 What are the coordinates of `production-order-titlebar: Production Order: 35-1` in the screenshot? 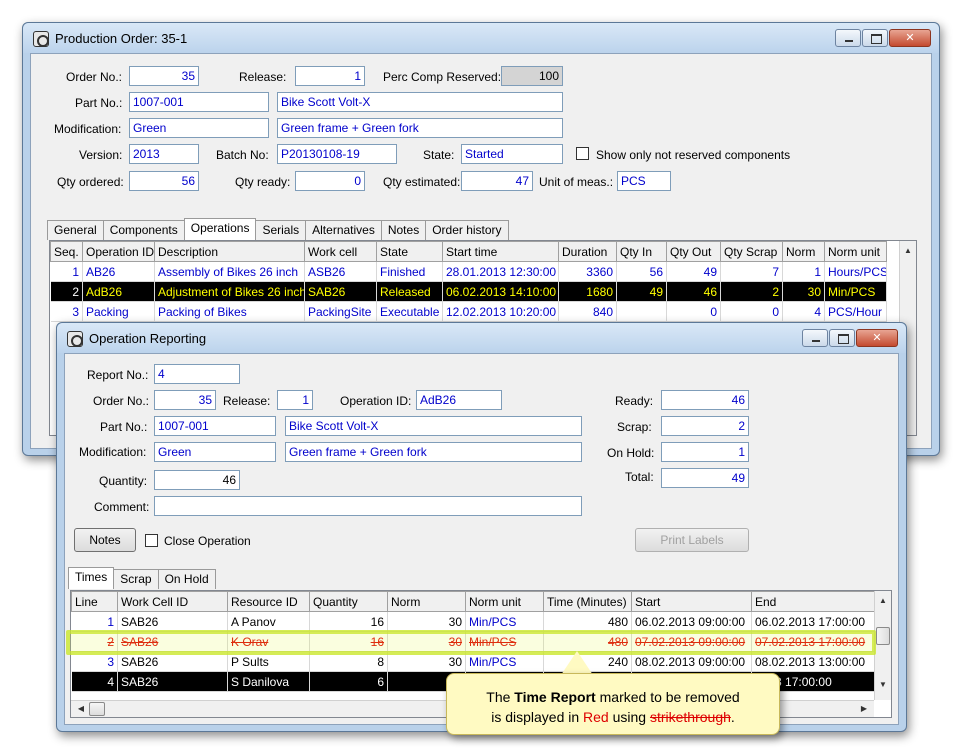 It's located at (481, 38).